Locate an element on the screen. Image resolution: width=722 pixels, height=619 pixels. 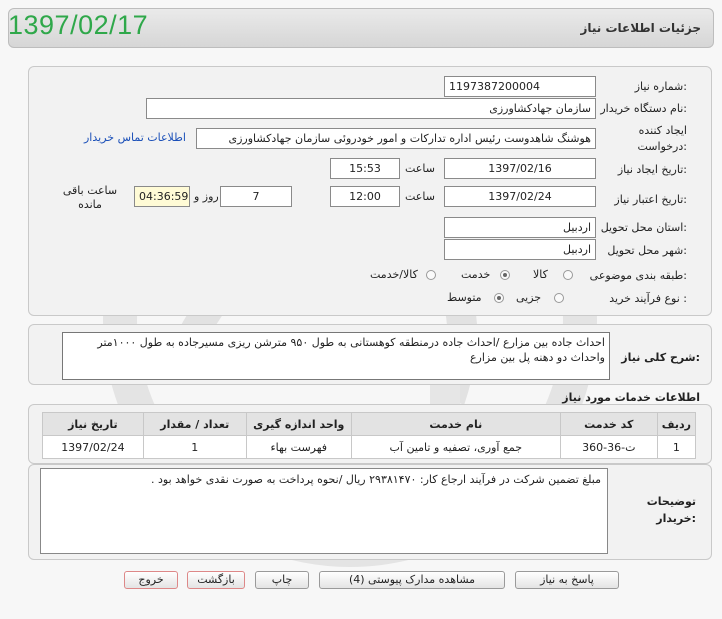
remaining-time-field: 04:36:59 is located at coordinates (162, 196).